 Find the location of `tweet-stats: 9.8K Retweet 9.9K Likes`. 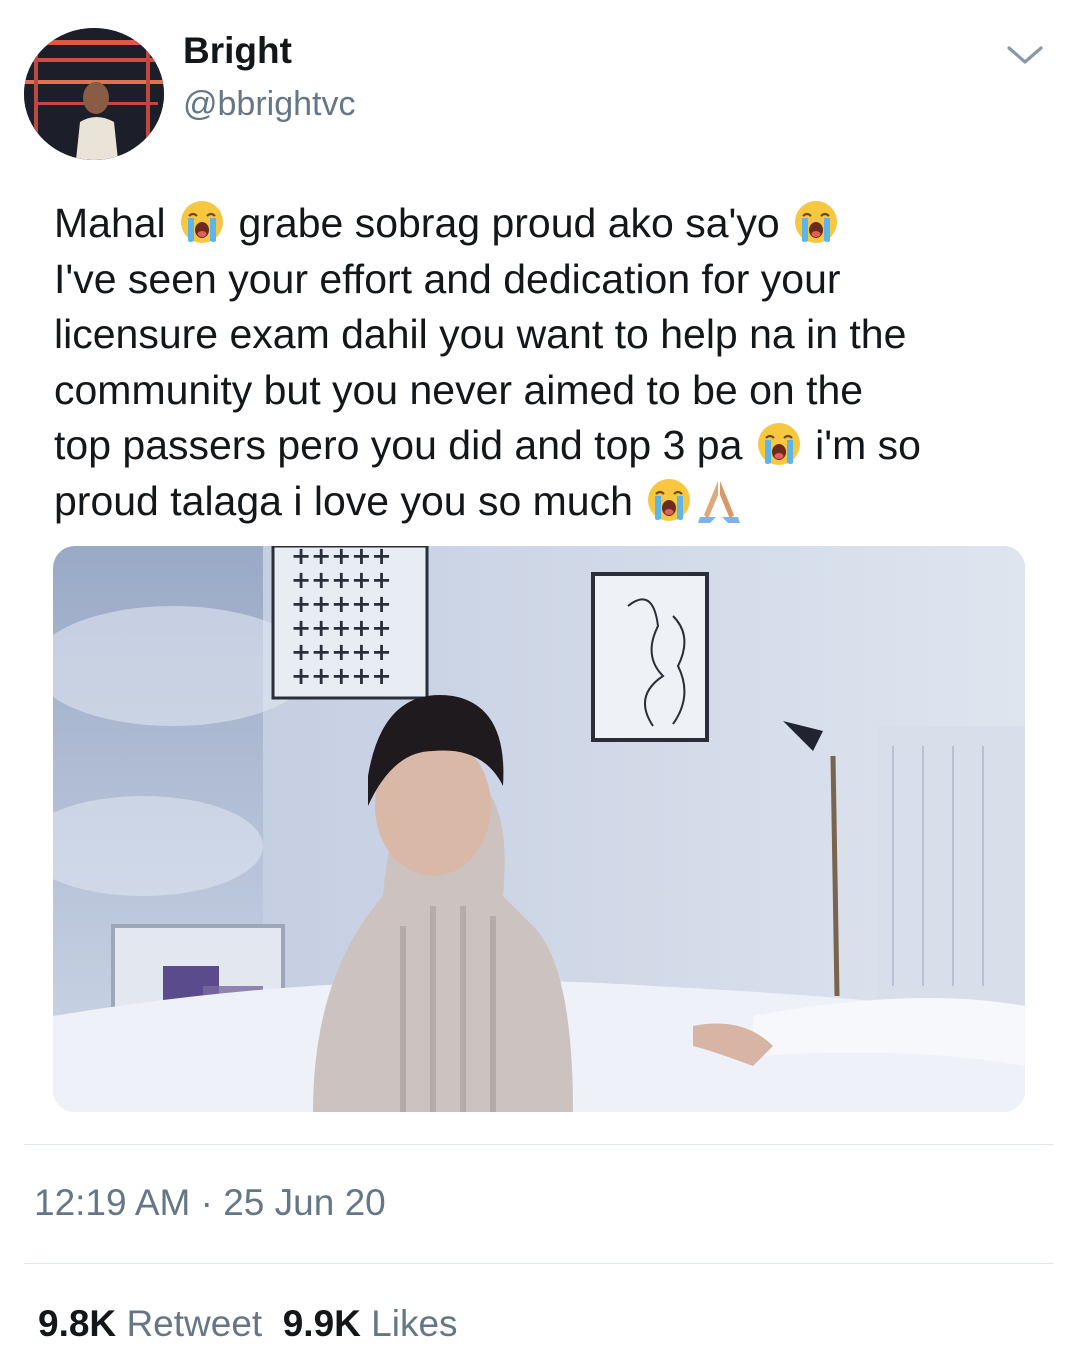

tweet-stats: 9.8K Retweet 9.9K Likes is located at coordinates (248, 1324).